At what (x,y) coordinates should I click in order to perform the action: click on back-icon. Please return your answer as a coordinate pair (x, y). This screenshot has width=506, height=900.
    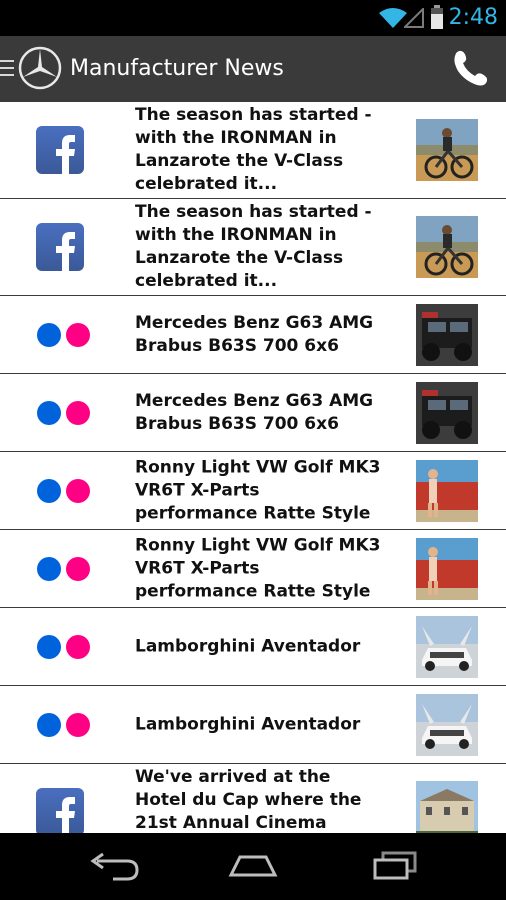
    Looking at the image, I should click on (113, 865).